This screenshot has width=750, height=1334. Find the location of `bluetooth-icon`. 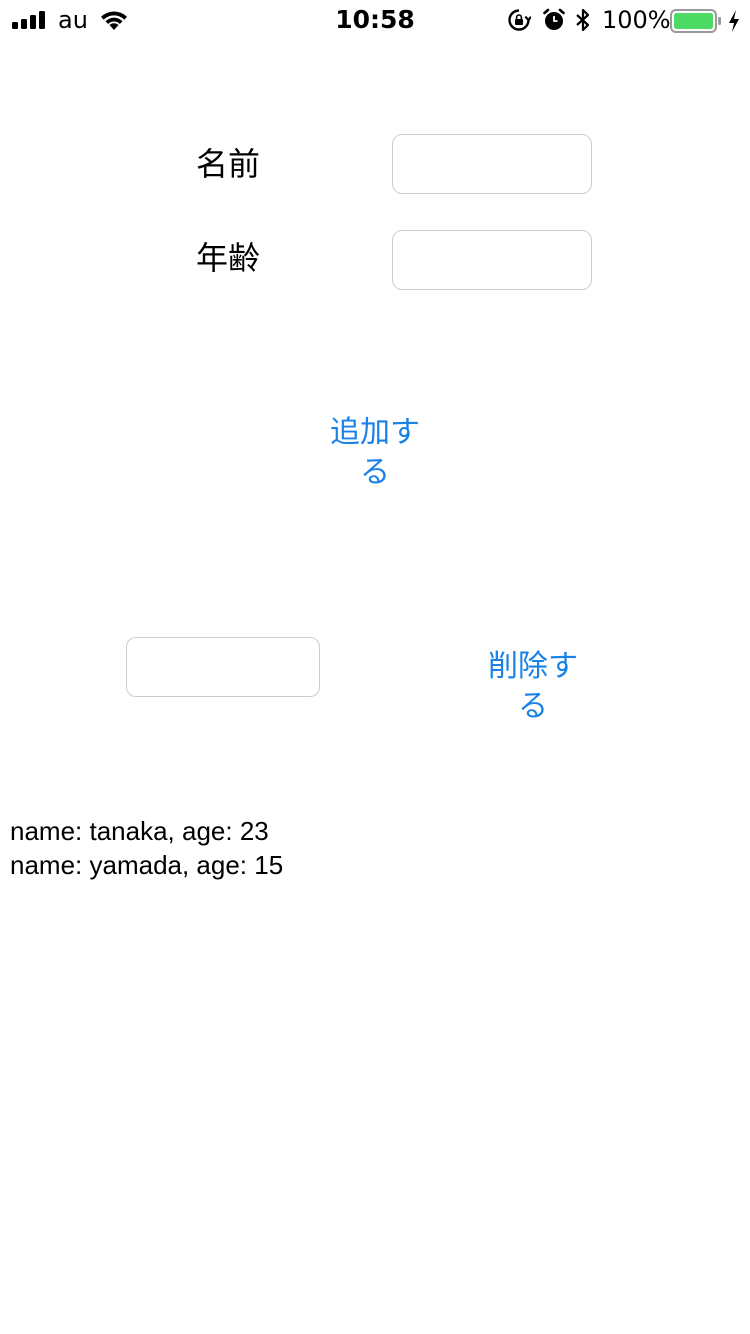

bluetooth-icon is located at coordinates (583, 22).